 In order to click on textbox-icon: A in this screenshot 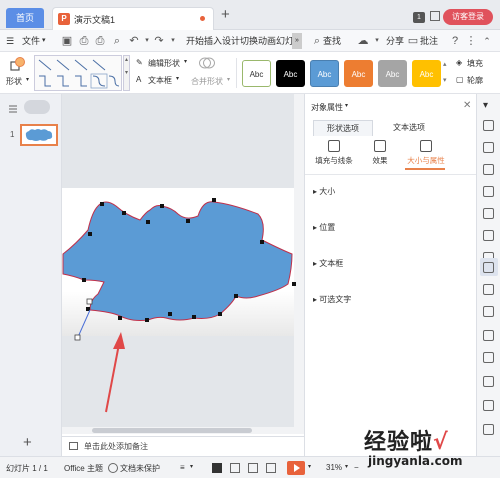, I will do `click(138, 79)`.